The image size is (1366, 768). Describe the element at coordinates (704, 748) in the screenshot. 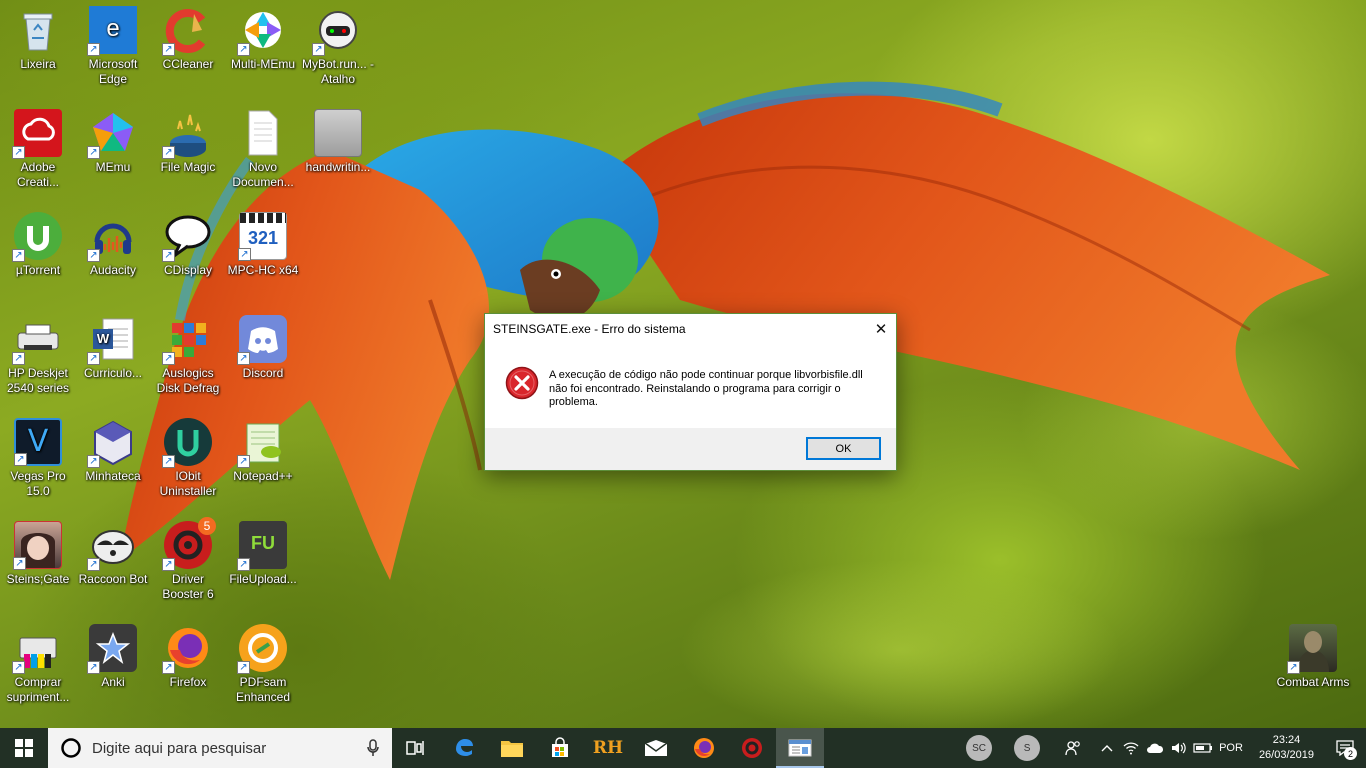

I see `taskbar-app-firefox` at that location.